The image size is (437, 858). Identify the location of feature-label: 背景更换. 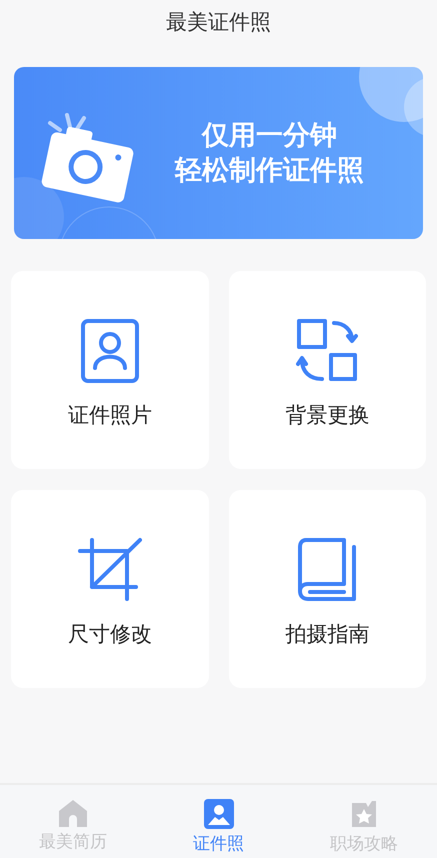
(327, 415).